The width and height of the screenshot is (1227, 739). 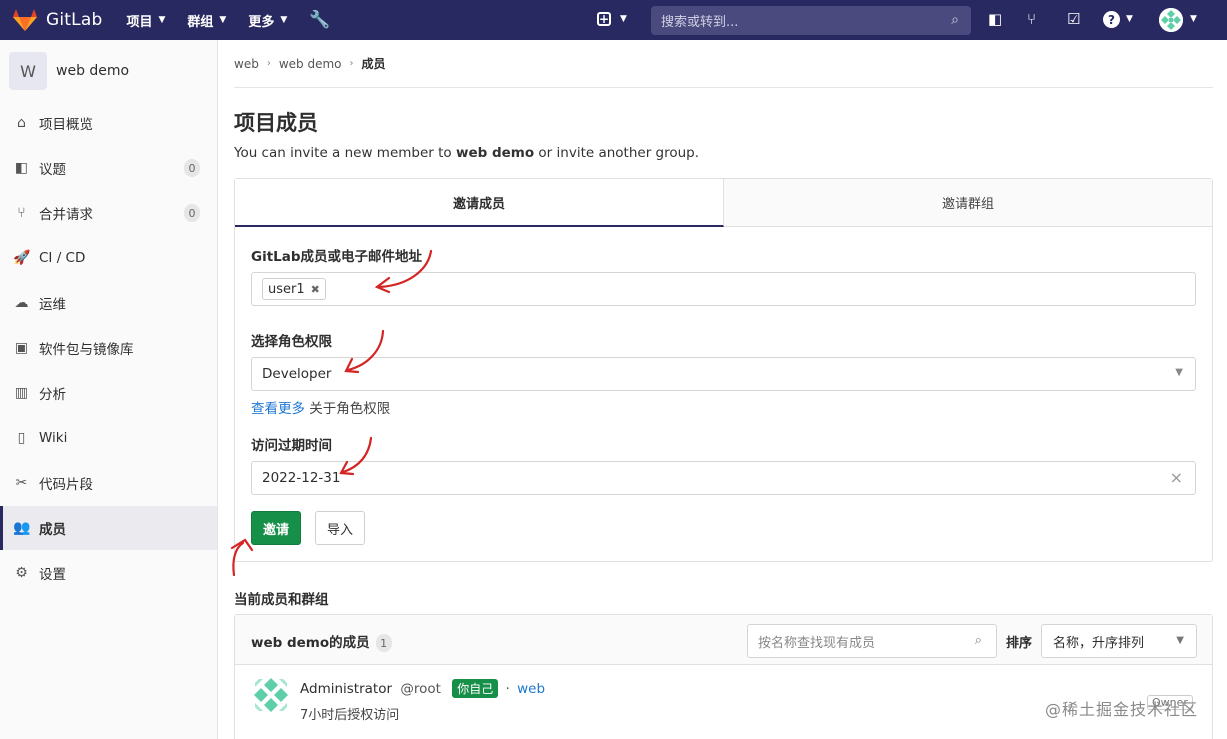 What do you see at coordinates (374, 63) in the screenshot?
I see `breadcrumb-current: 成员` at bounding box center [374, 63].